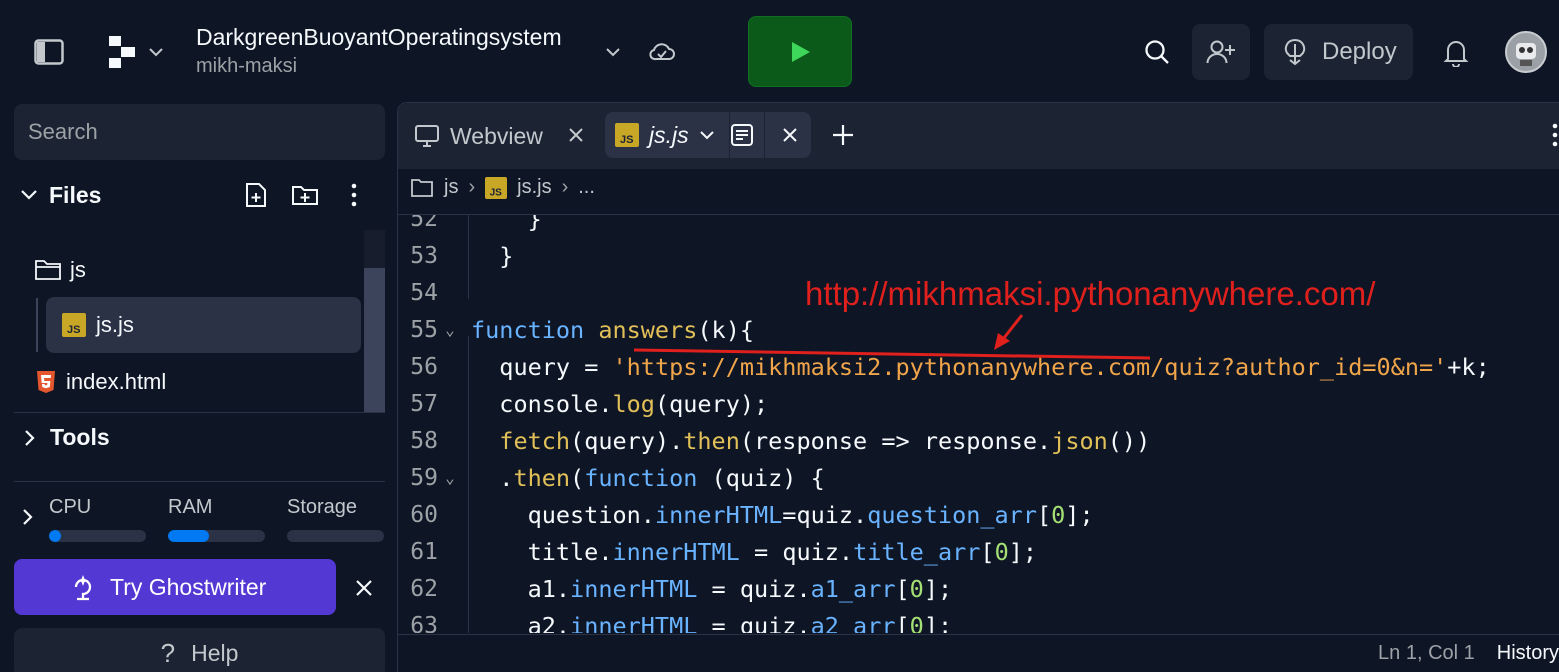  Describe the element at coordinates (740, 622) in the screenshot. I see `code-text: a2.innerHTML = quiz.a2_arr[0];` at that location.